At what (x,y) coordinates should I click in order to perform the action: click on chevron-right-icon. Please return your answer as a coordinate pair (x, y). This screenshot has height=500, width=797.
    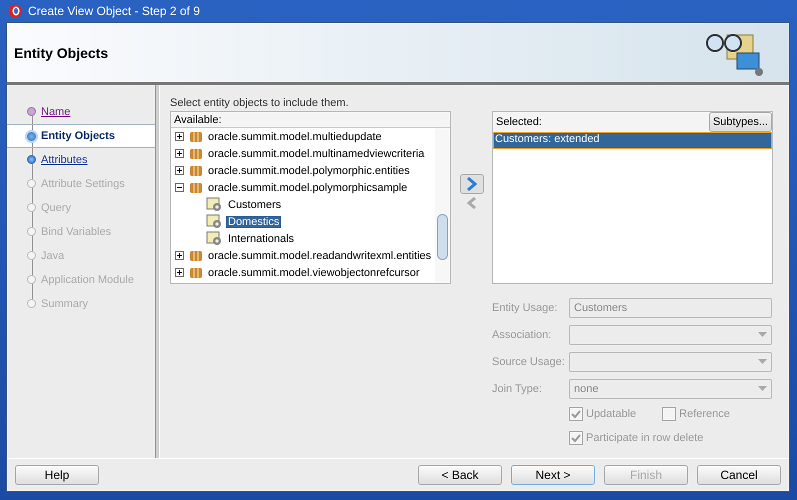
    Looking at the image, I should click on (472, 184).